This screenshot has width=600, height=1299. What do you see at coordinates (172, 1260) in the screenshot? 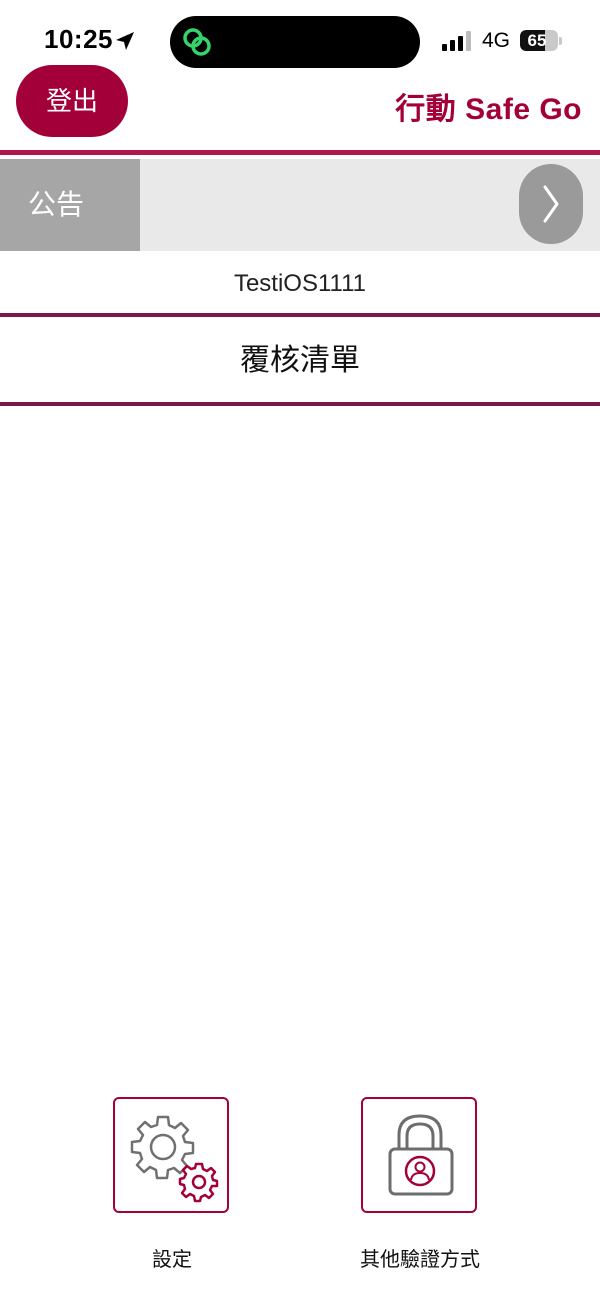
I see `settings-label: 設定` at bounding box center [172, 1260].